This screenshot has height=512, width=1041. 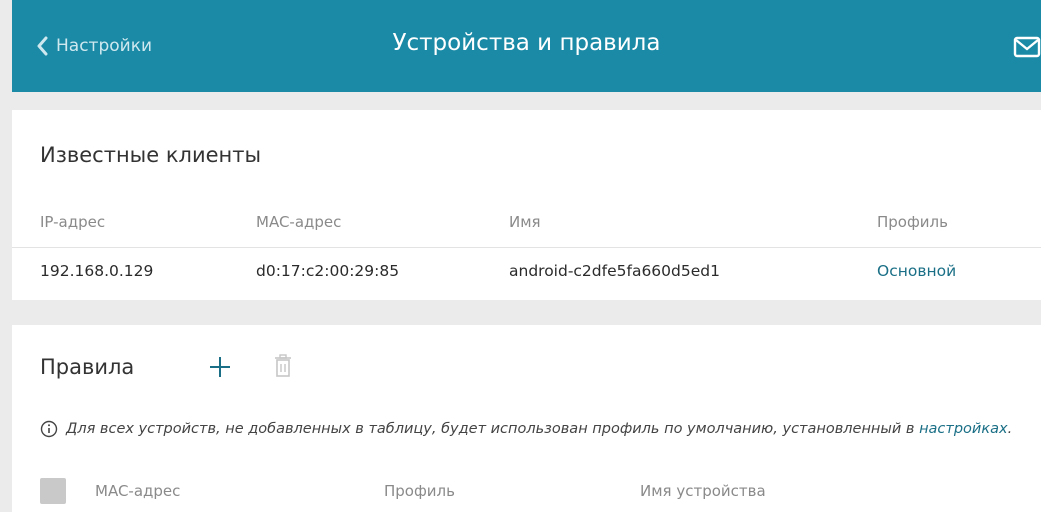 I want to click on cell-name: android-c2dfe5fa660d5ed1, so click(x=614, y=271).